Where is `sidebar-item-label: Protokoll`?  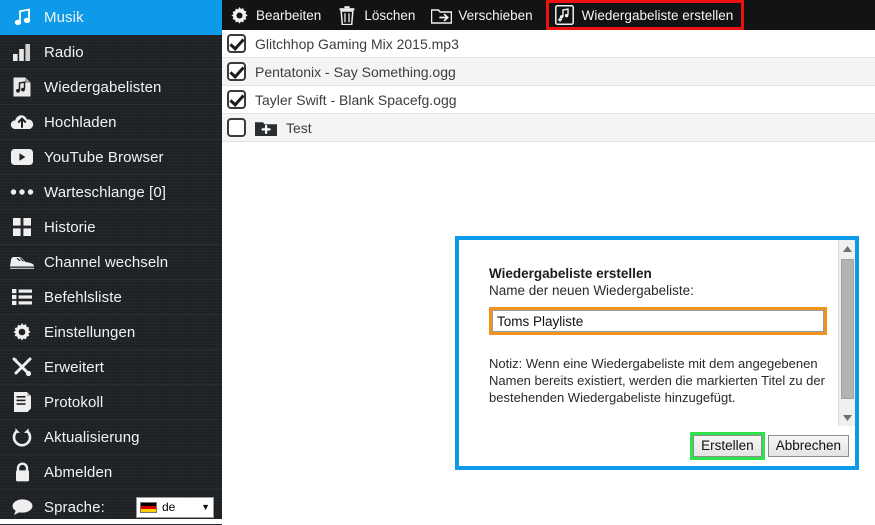
sidebar-item-label: Protokoll is located at coordinates (74, 402).